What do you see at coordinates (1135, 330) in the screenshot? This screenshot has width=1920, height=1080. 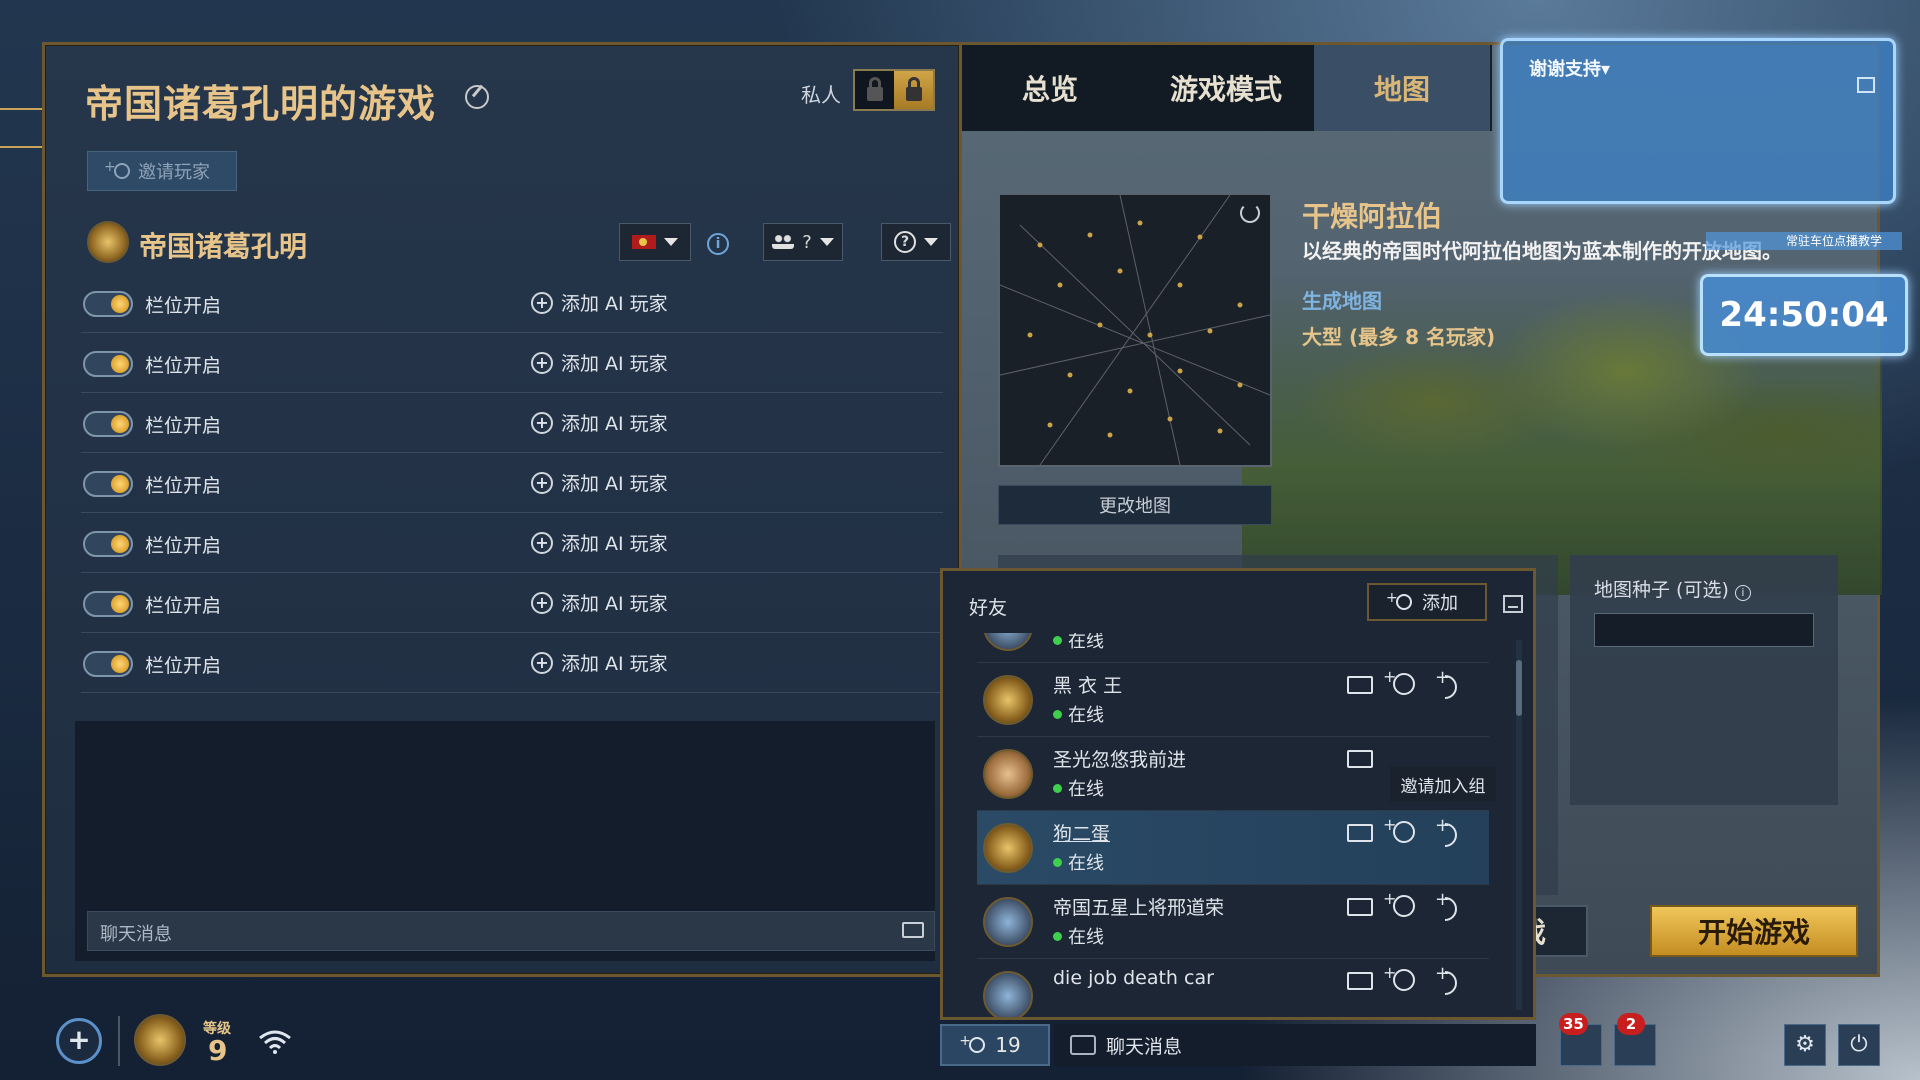 I see `map-preview-drawing` at bounding box center [1135, 330].